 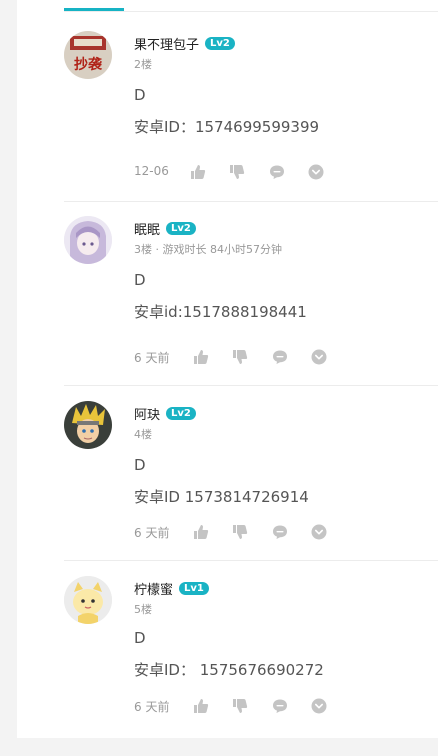 What do you see at coordinates (229, 670) in the screenshot?
I see `comment-text: 安卓ID： 1575676690272` at bounding box center [229, 670].